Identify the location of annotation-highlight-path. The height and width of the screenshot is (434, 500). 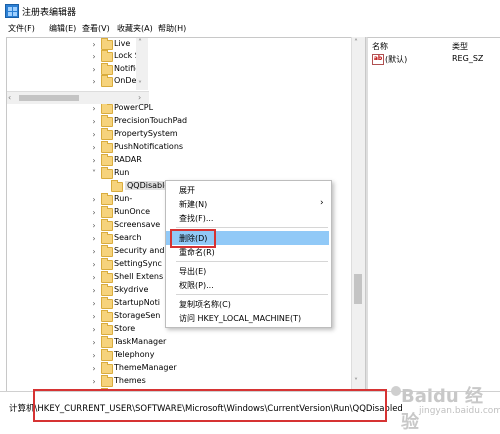
(210, 405).